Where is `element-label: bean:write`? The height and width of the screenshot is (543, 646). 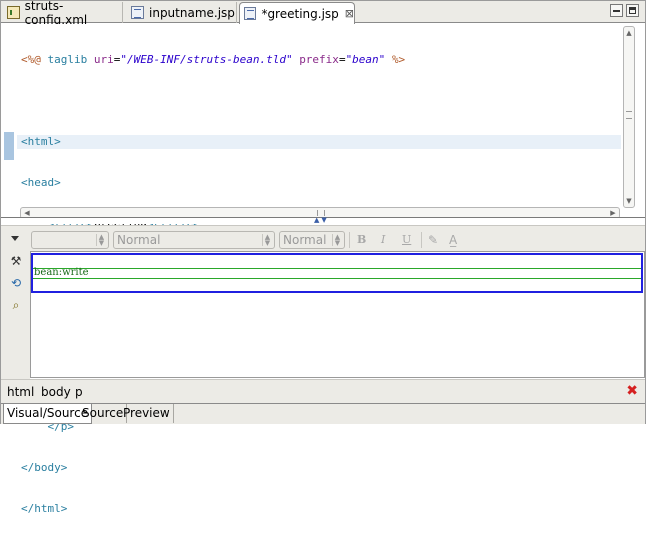
element-label: bean:write is located at coordinates (61, 272).